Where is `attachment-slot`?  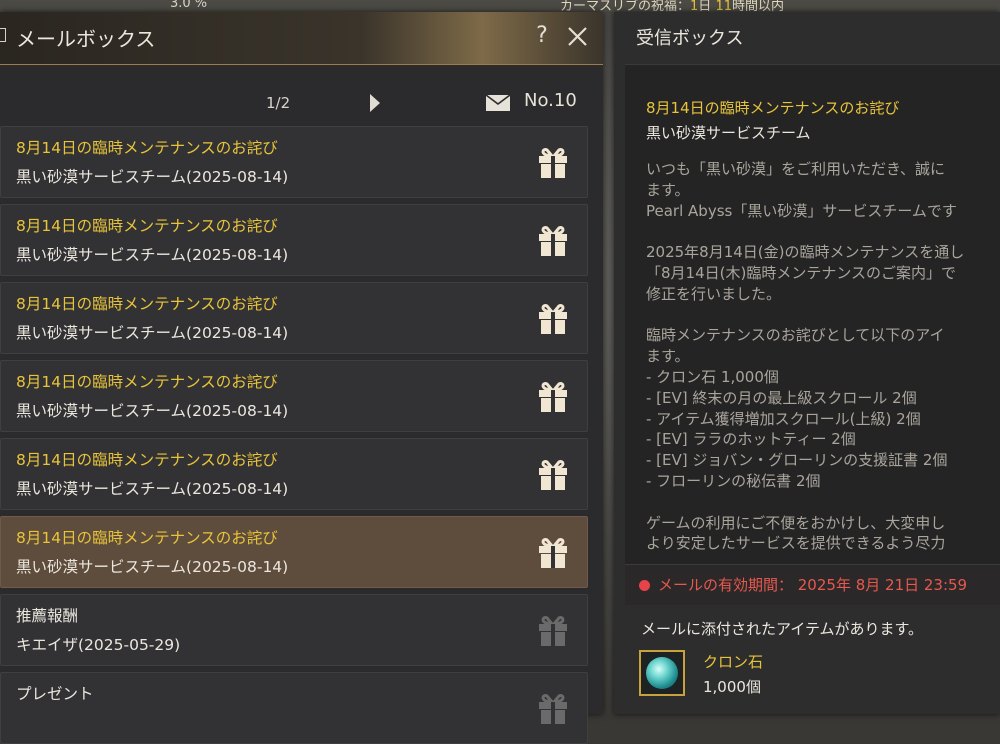
attachment-slot is located at coordinates (662, 673).